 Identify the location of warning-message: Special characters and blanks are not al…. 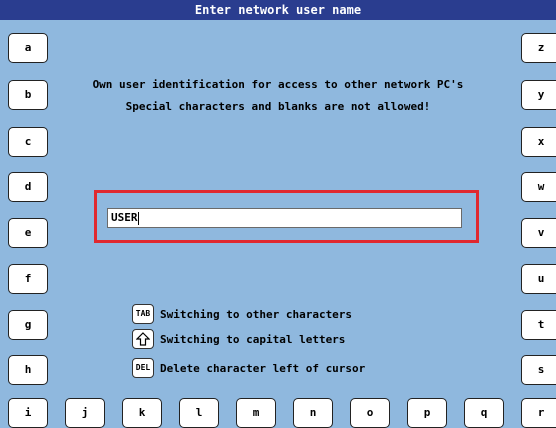
(278, 106).